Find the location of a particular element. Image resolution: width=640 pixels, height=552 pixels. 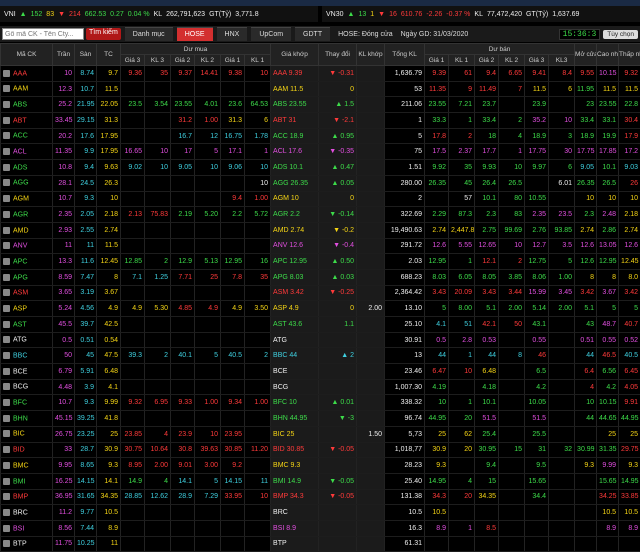

search-button: Tìm kiếm is located at coordinates (103, 34).